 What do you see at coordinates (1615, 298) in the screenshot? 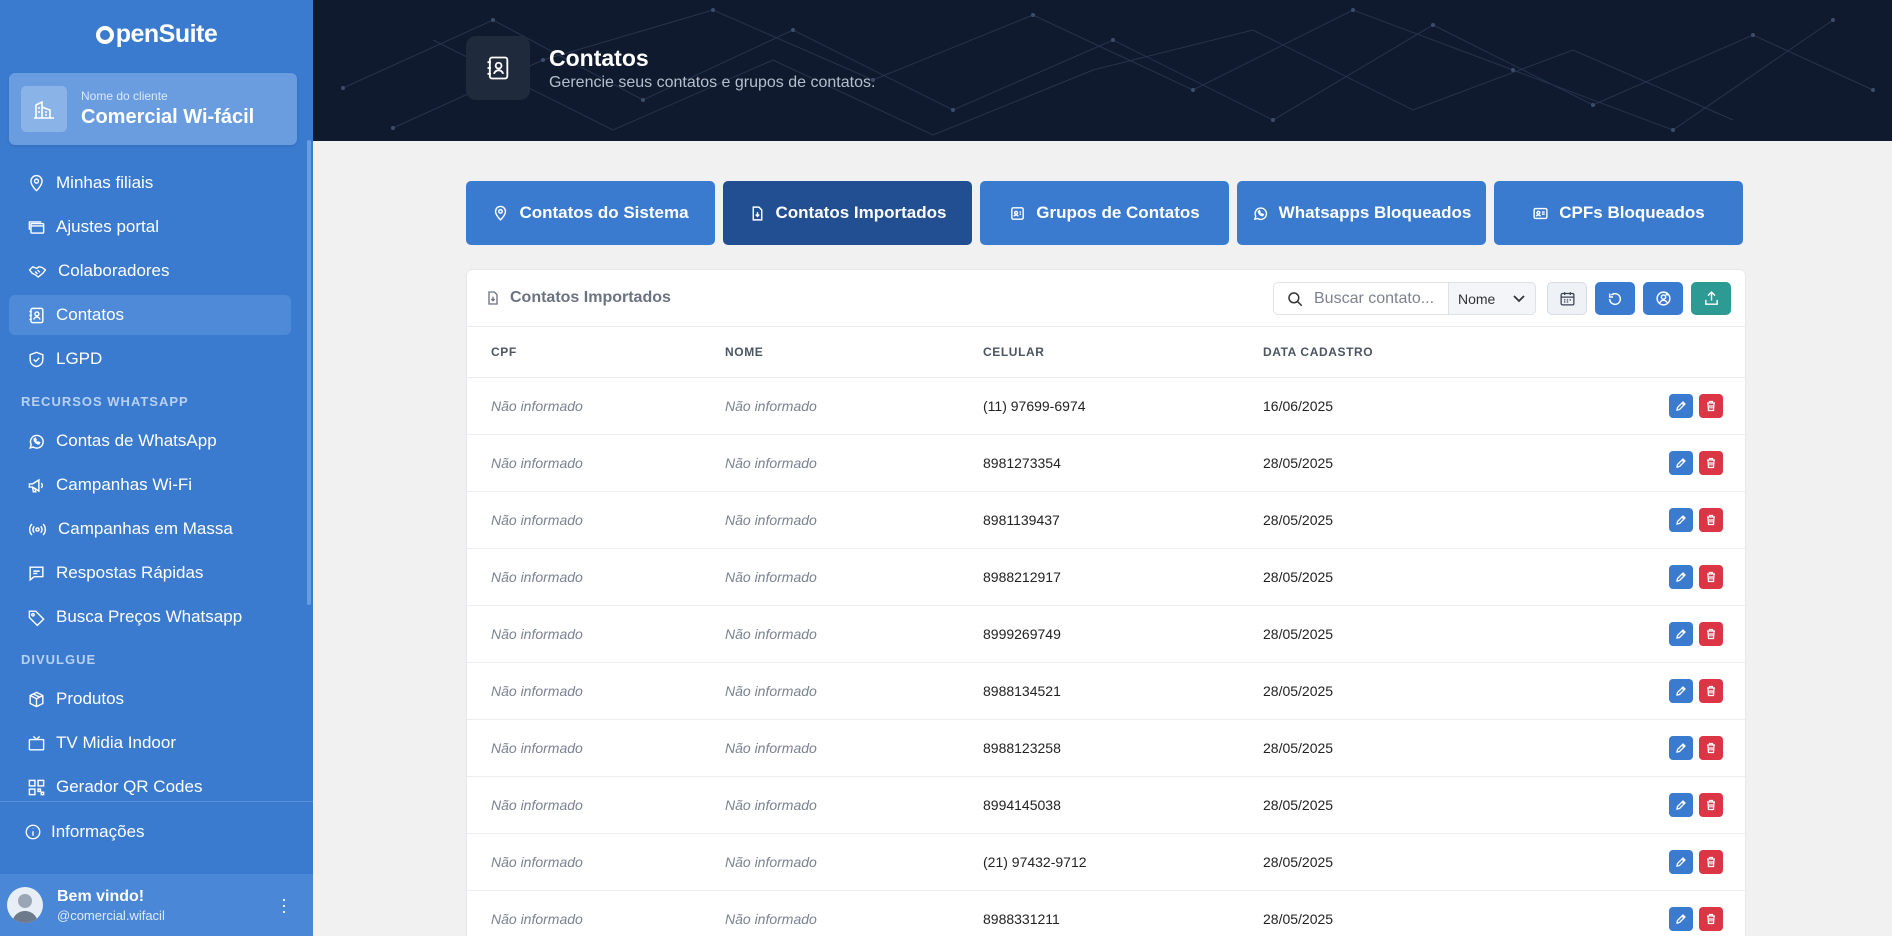
I see `refresh-button` at bounding box center [1615, 298].